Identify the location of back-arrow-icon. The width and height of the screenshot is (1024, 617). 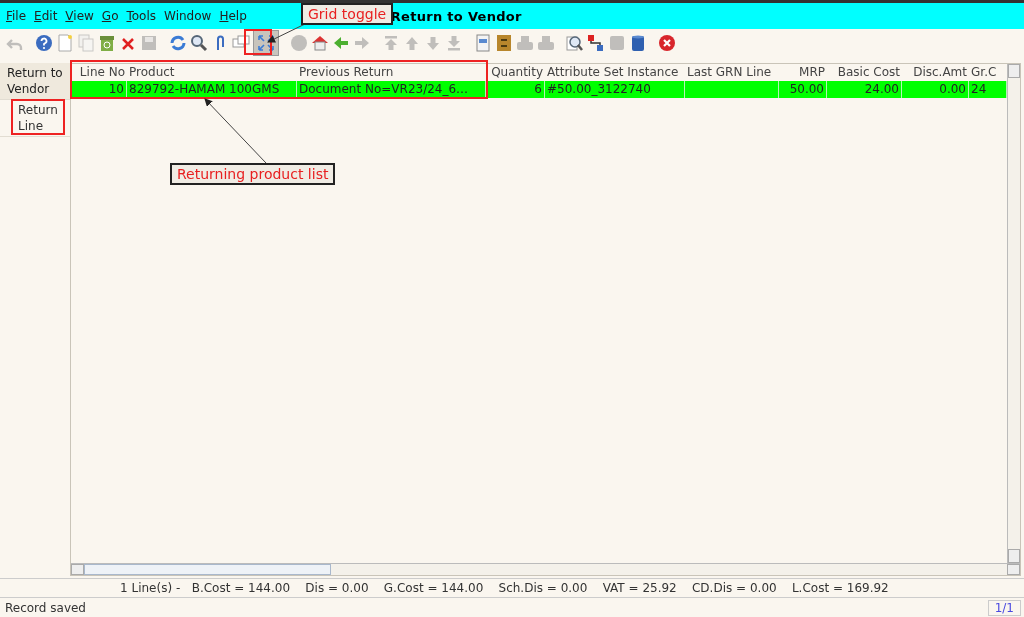
(341, 43).